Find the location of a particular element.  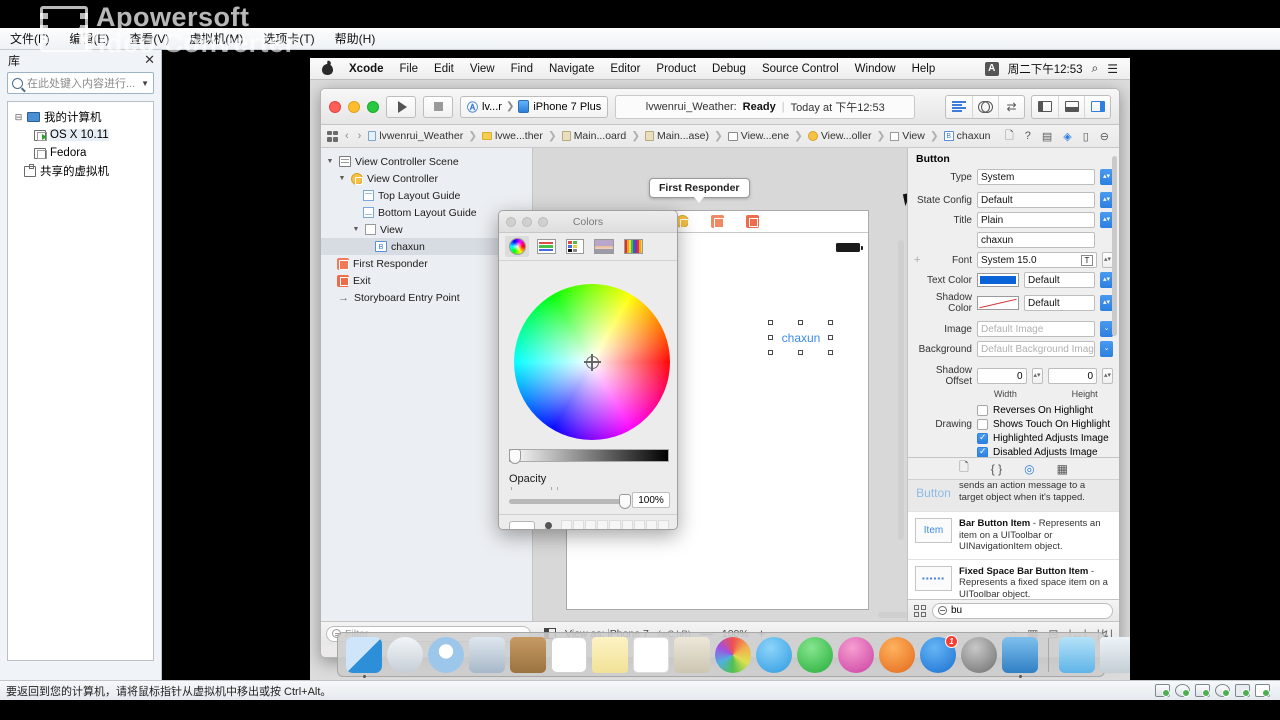

vmware-menubar: 文件(F) 编辑(E) 查看(V) 虚拟机(M) 选项卡(T) 帮助(H) is located at coordinates (640, 39).